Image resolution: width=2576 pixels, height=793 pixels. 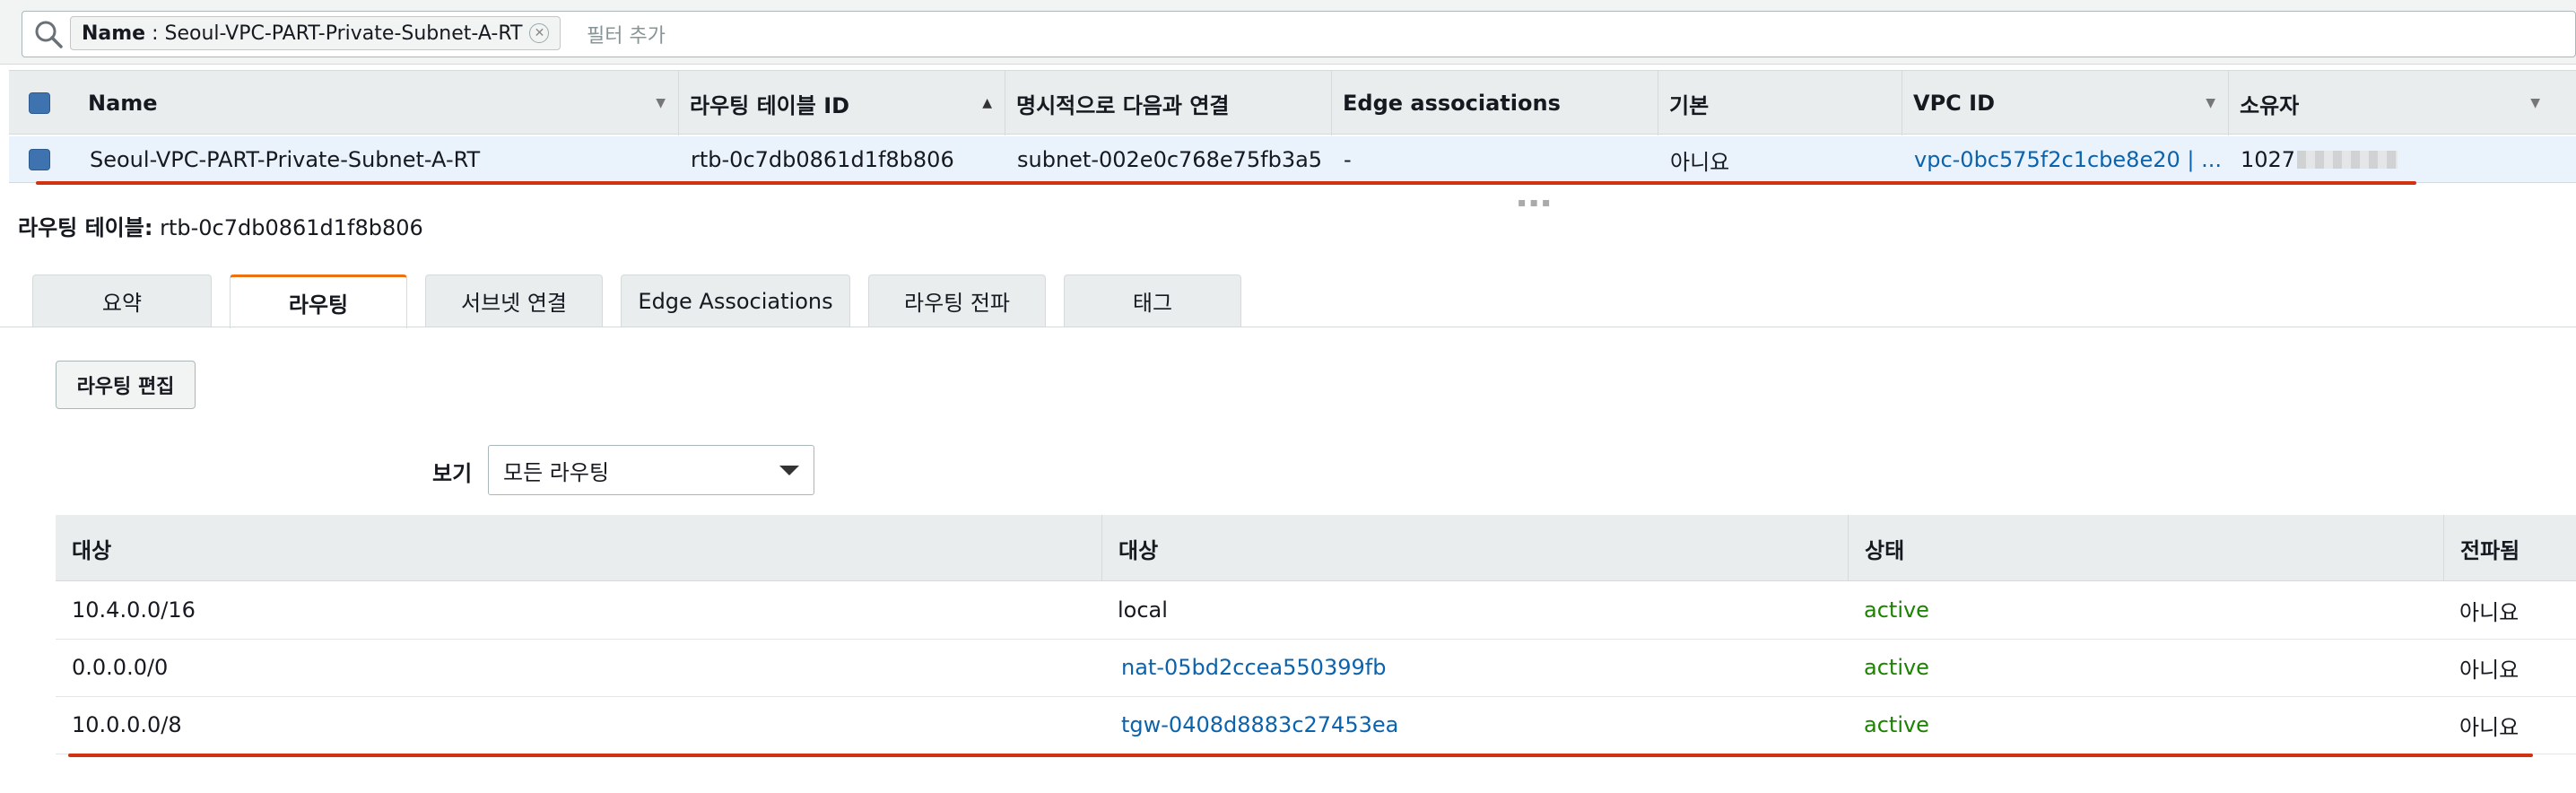 I want to click on filter-token-key: Name, so click(x=114, y=33).